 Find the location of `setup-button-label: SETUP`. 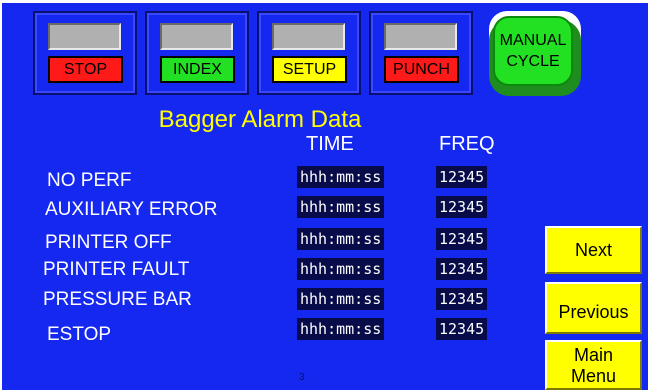

setup-button-label: SETUP is located at coordinates (309, 69).